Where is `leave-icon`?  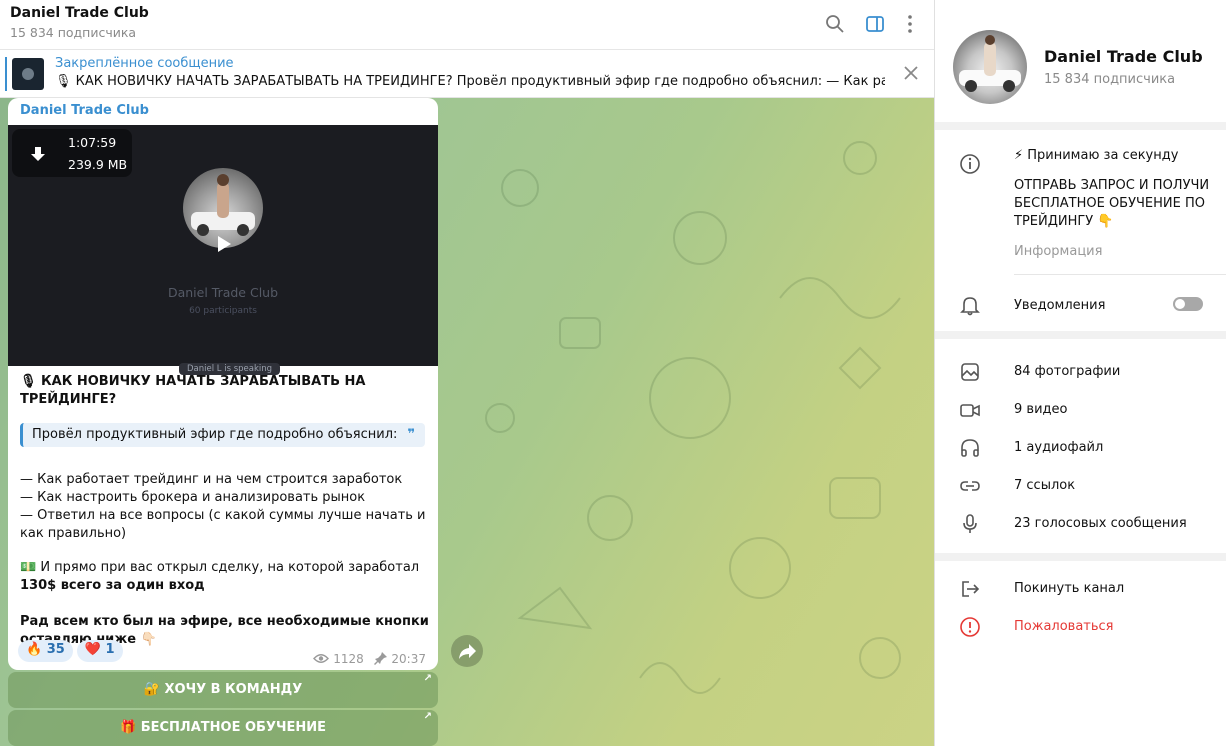 leave-icon is located at coordinates (971, 589).